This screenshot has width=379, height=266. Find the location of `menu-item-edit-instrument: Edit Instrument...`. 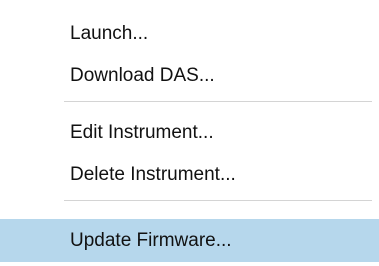

menu-item-edit-instrument: Edit Instrument... is located at coordinates (186, 133).